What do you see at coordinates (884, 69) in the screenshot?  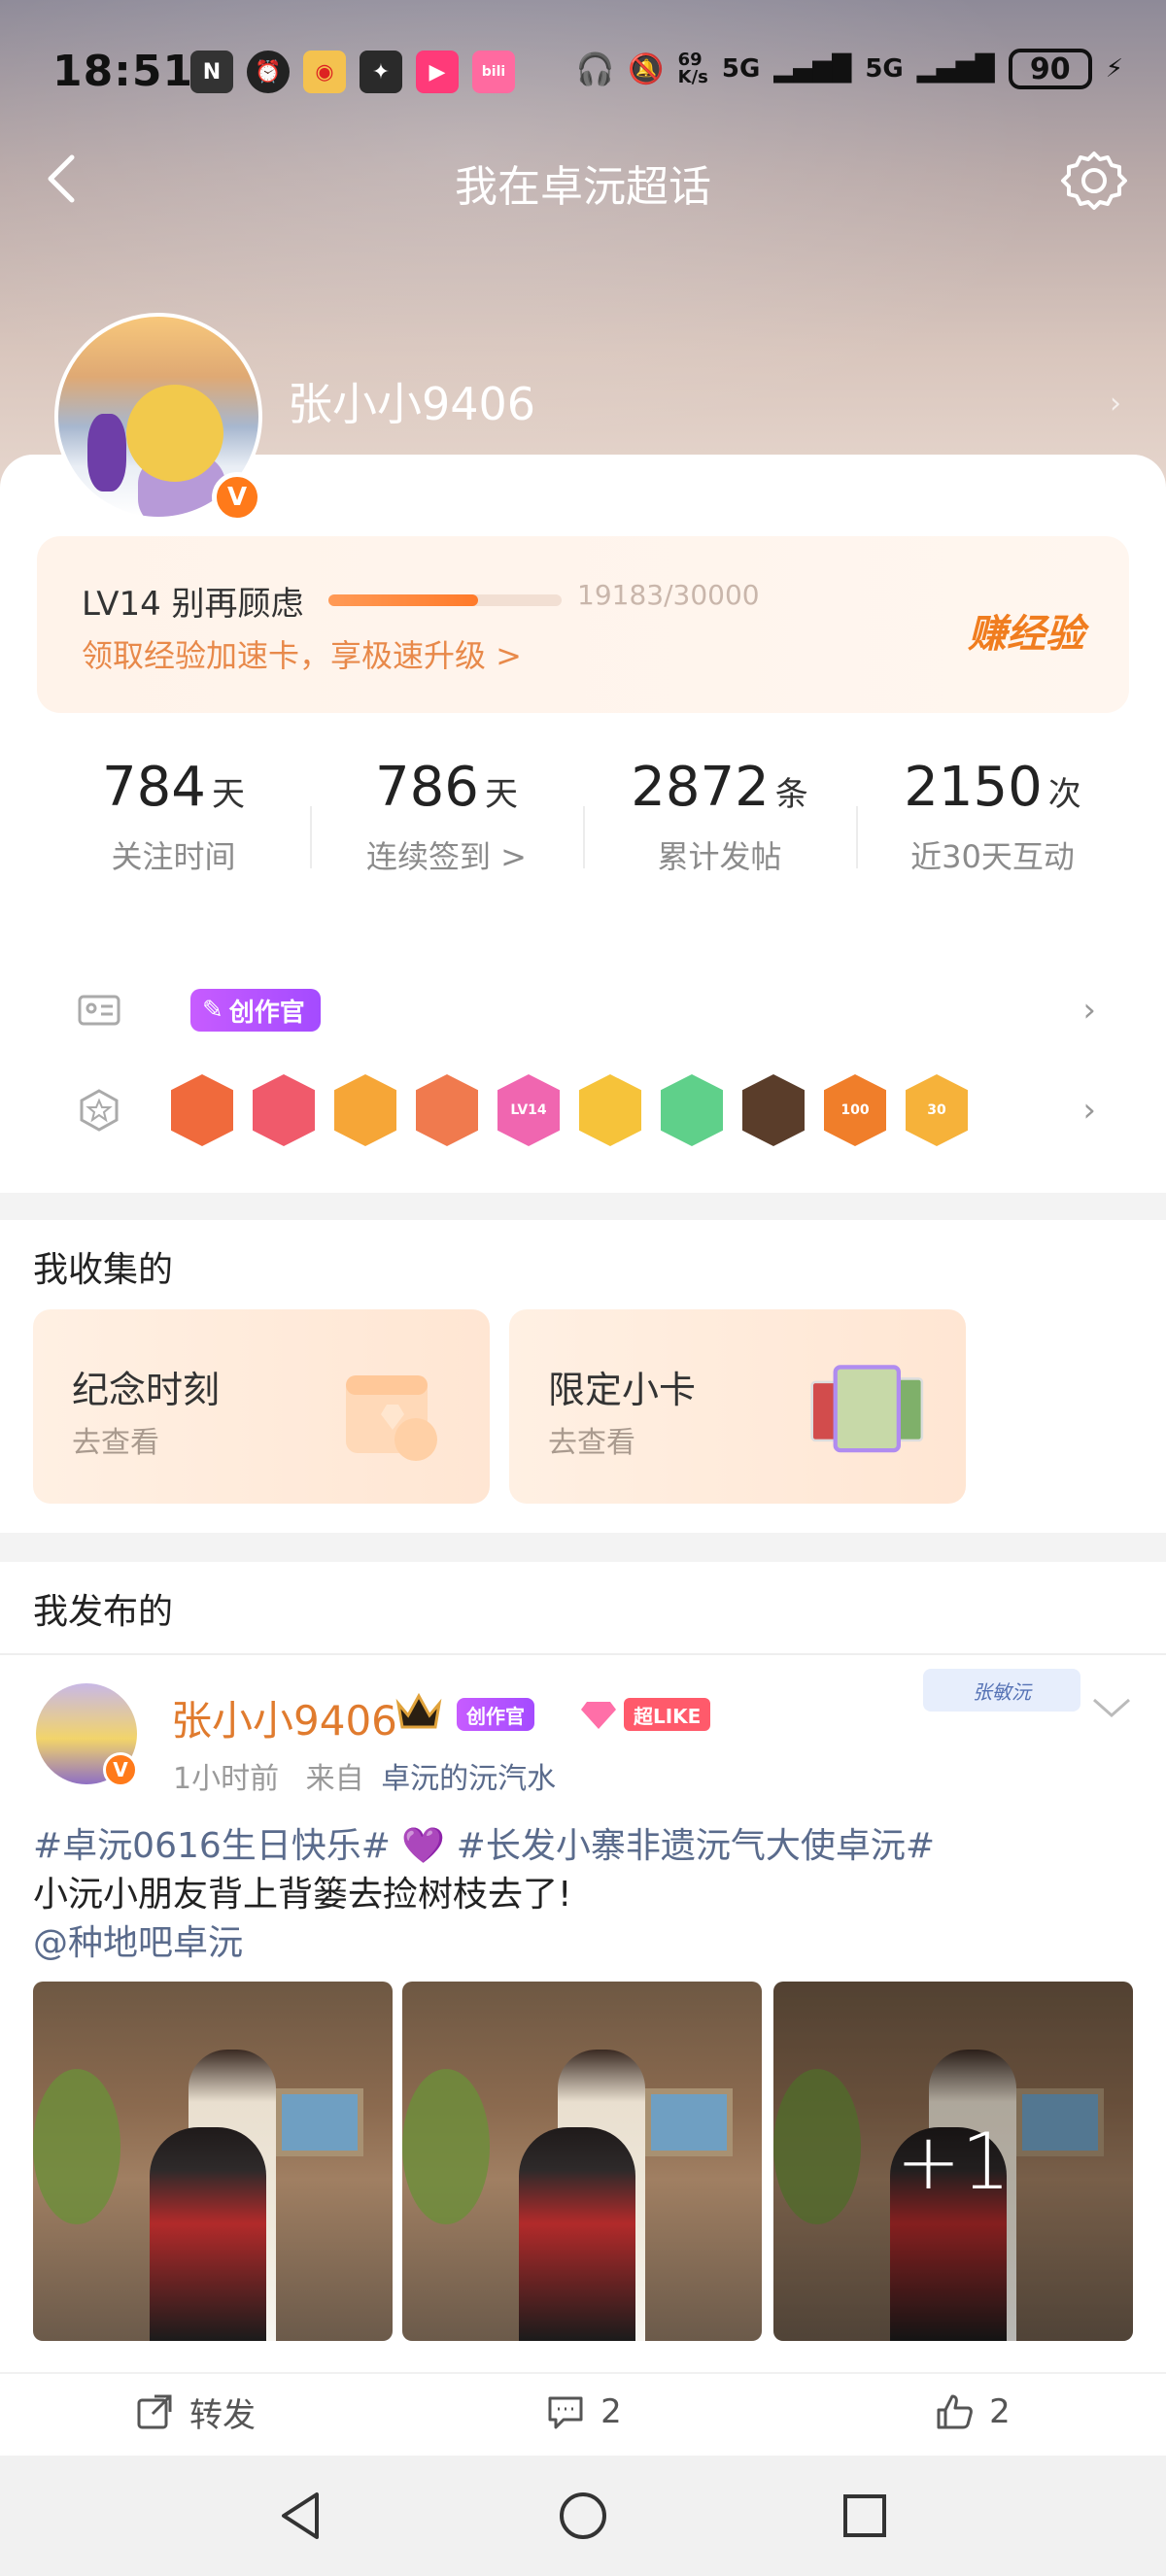 I see `signal-5g-2: 5G` at bounding box center [884, 69].